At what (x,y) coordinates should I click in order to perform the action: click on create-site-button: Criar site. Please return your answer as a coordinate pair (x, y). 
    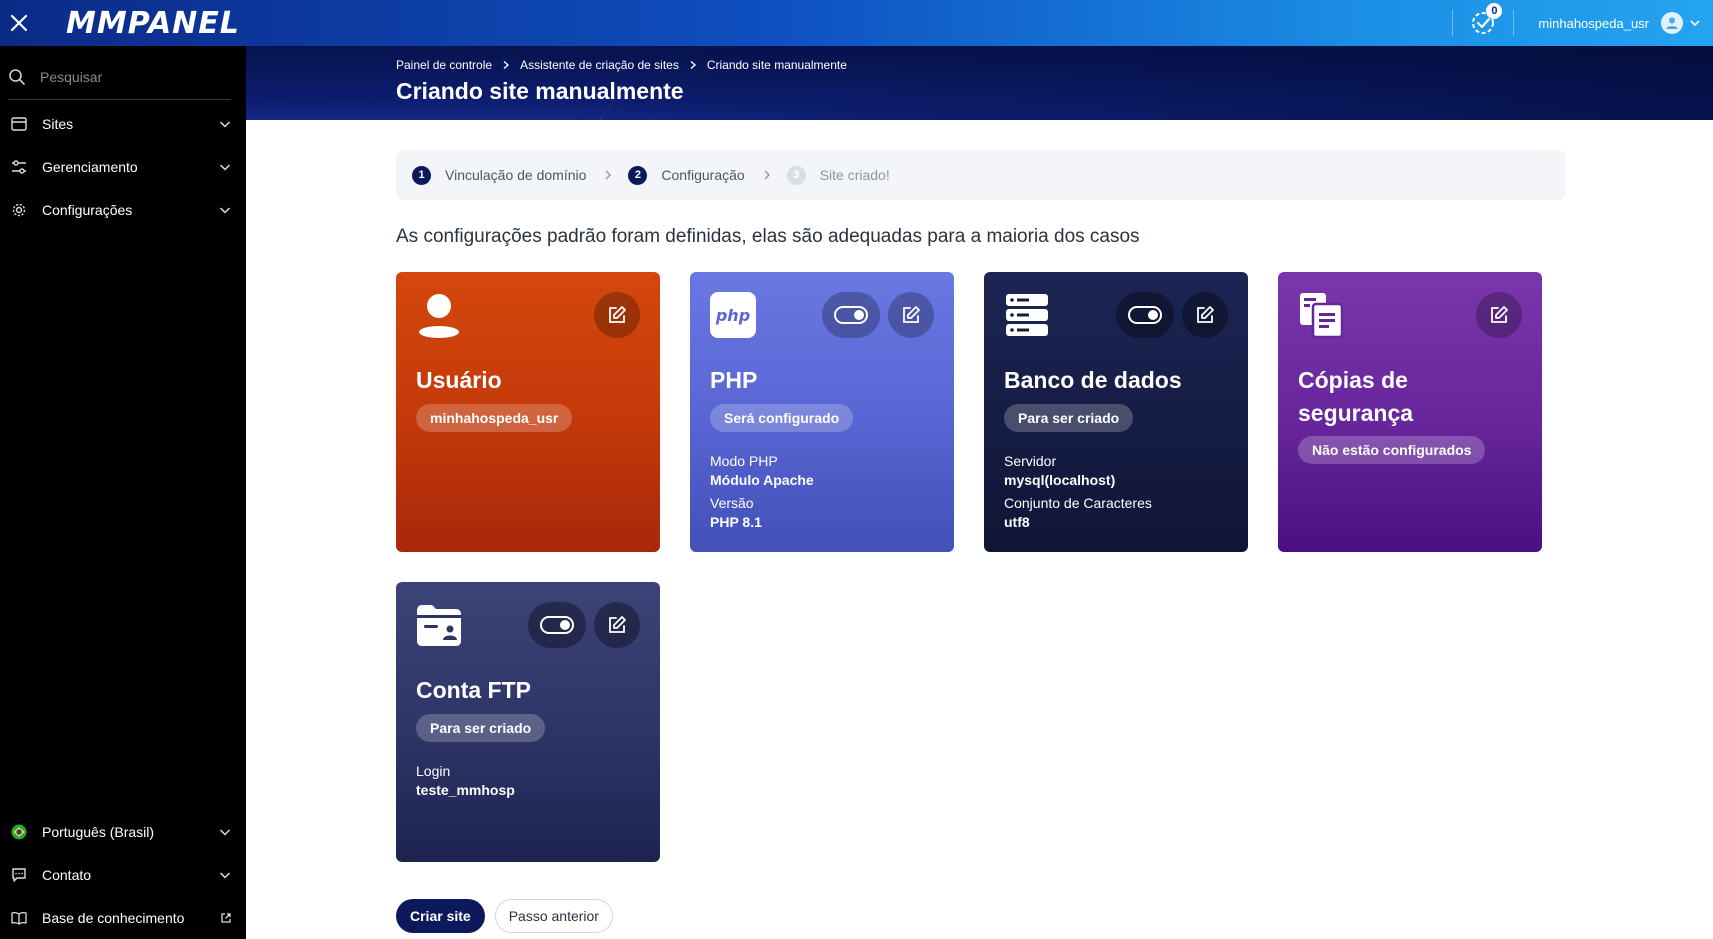
    Looking at the image, I should click on (440, 916).